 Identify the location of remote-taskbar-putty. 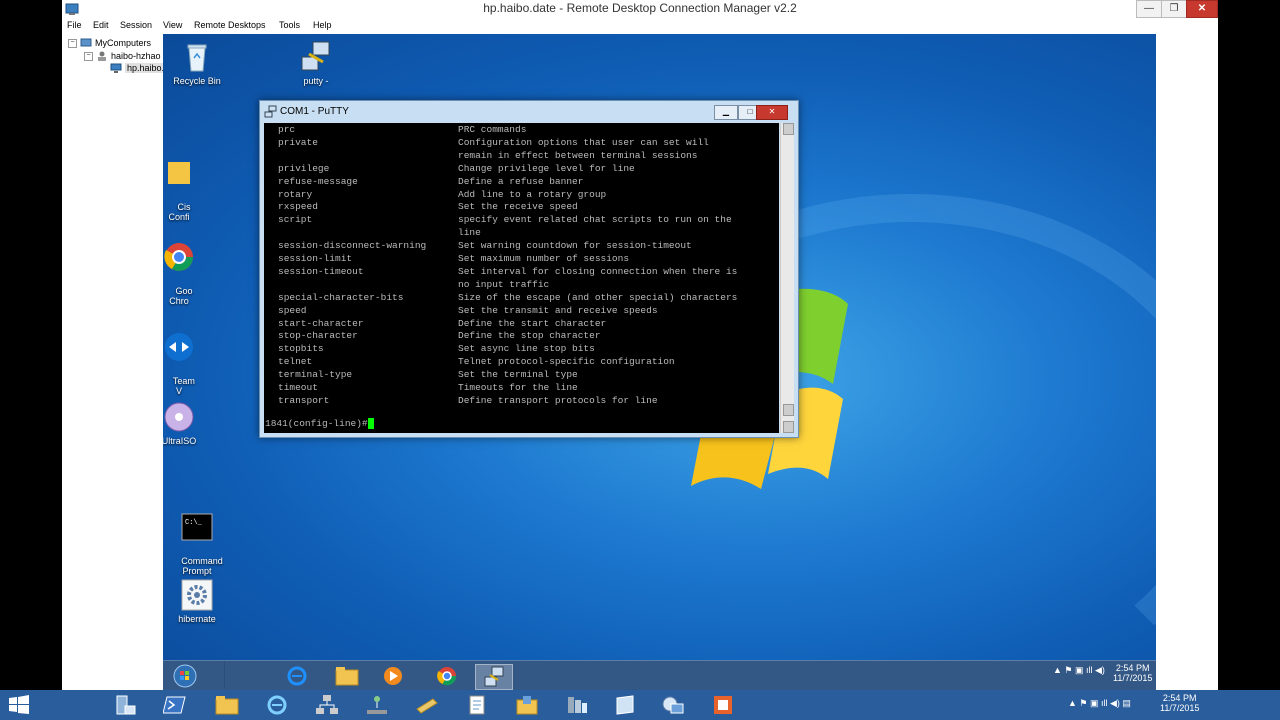
(494, 677).